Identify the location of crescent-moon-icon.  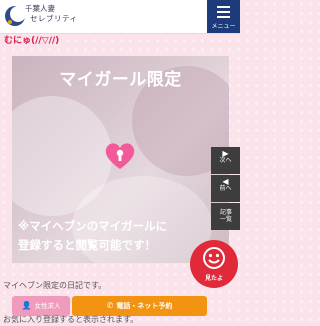
(15, 16).